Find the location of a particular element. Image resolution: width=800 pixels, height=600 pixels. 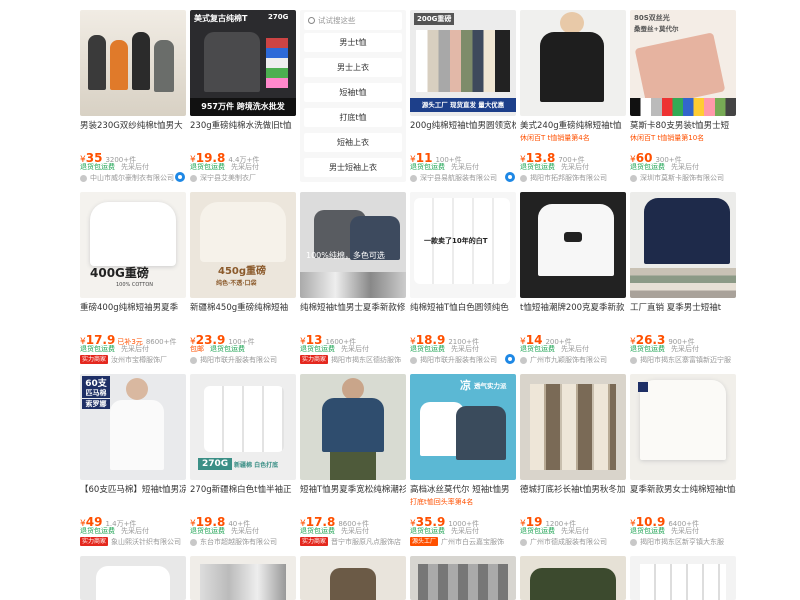

shop-name: 实力商家 揭阳市揭东区德纺服饰 is located at coordinates (353, 359).